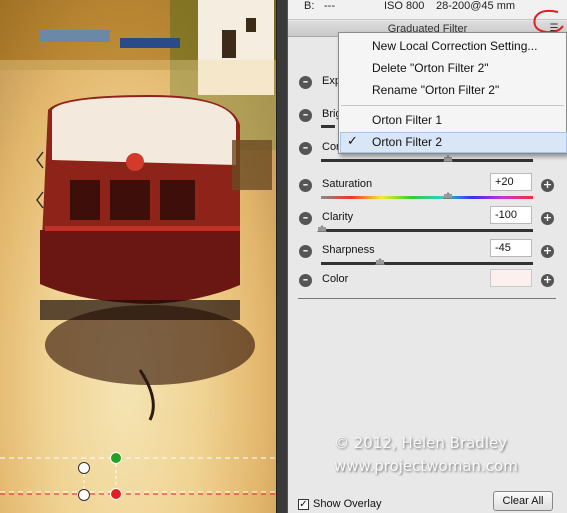  I want to click on saturation-value: +20, so click(511, 182).